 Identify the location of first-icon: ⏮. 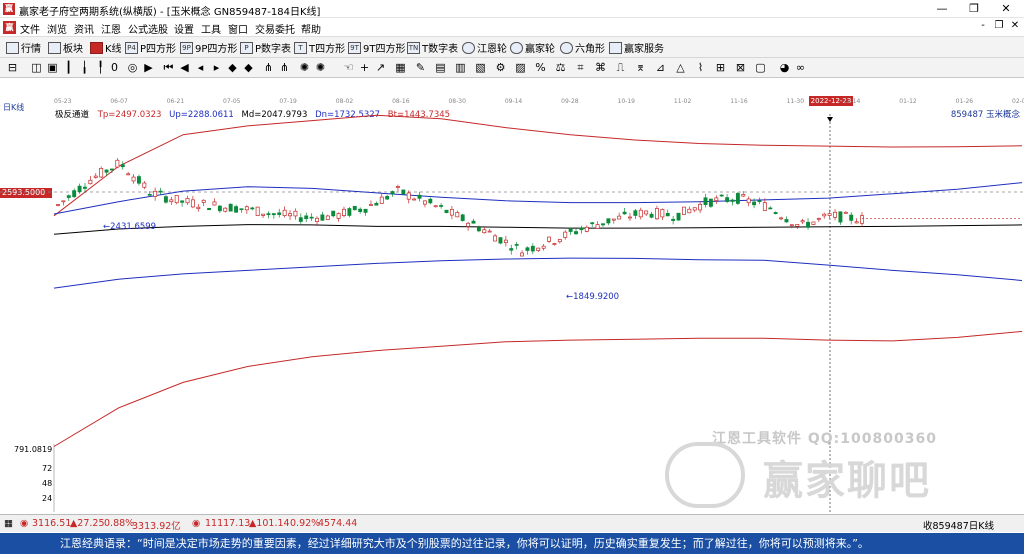
(168, 67).